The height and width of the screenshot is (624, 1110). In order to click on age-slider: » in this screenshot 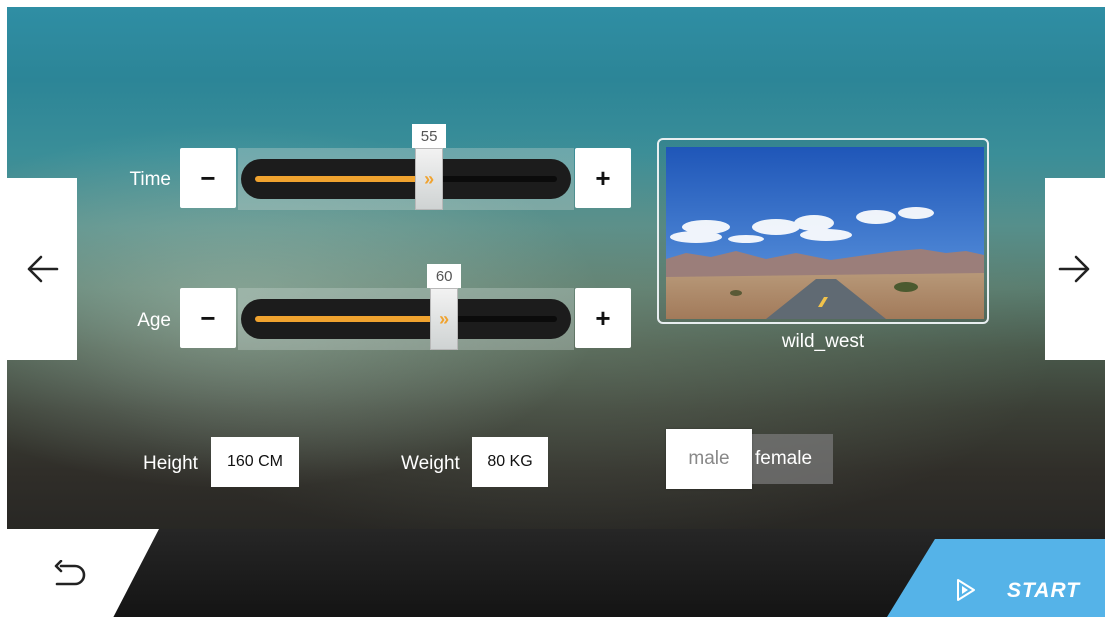, I will do `click(406, 319)`.